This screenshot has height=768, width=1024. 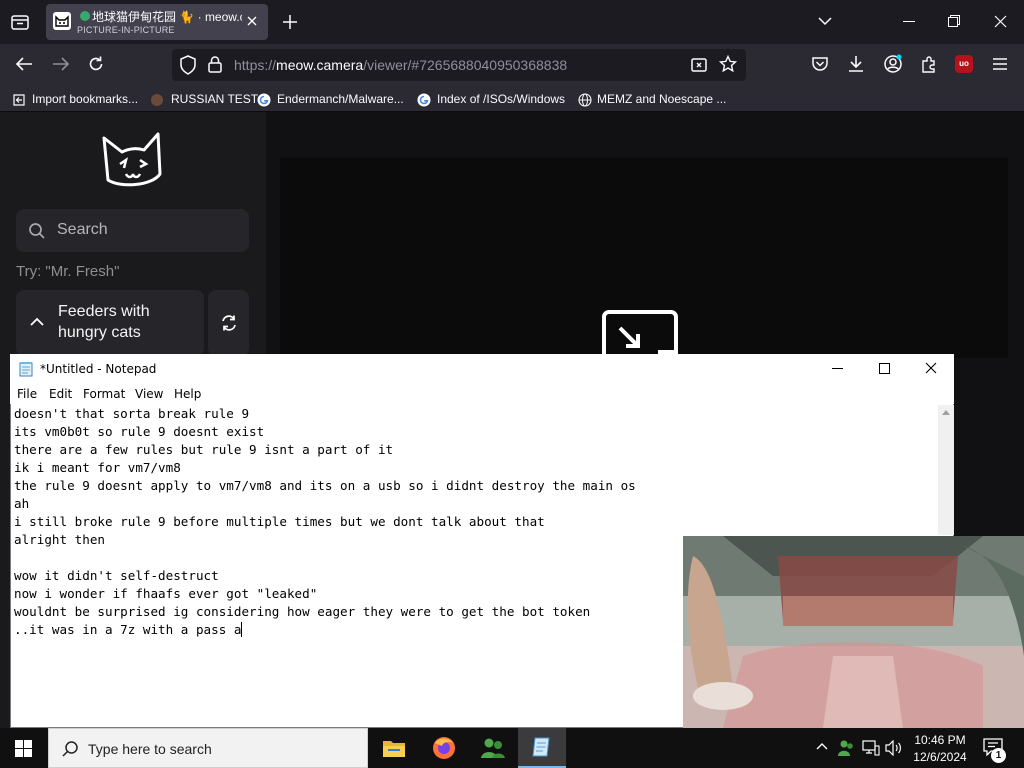 I want to click on refresh-feeders-button, so click(x=228, y=323).